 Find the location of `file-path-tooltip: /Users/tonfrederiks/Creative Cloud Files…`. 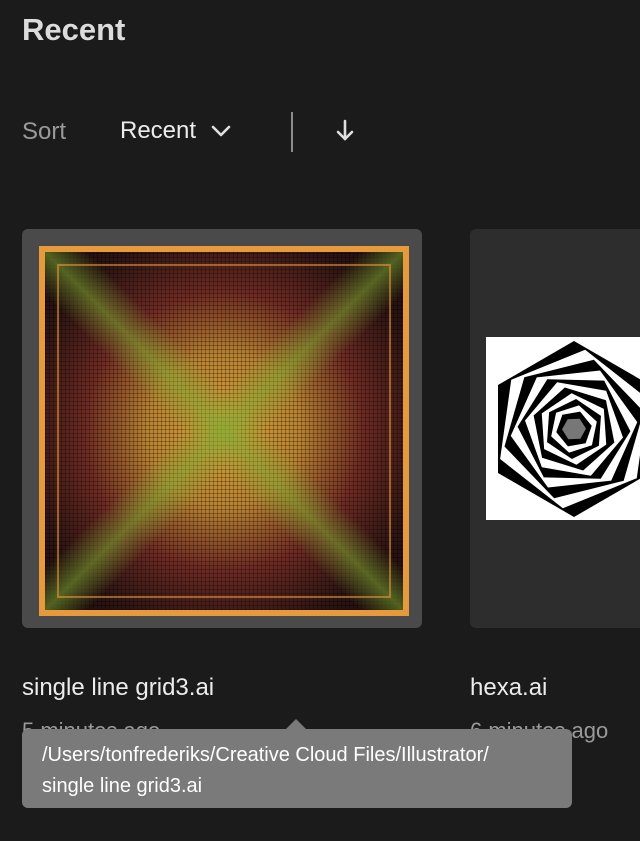

file-path-tooltip: /Users/tonfrederiks/Creative Cloud Files… is located at coordinates (297, 768).